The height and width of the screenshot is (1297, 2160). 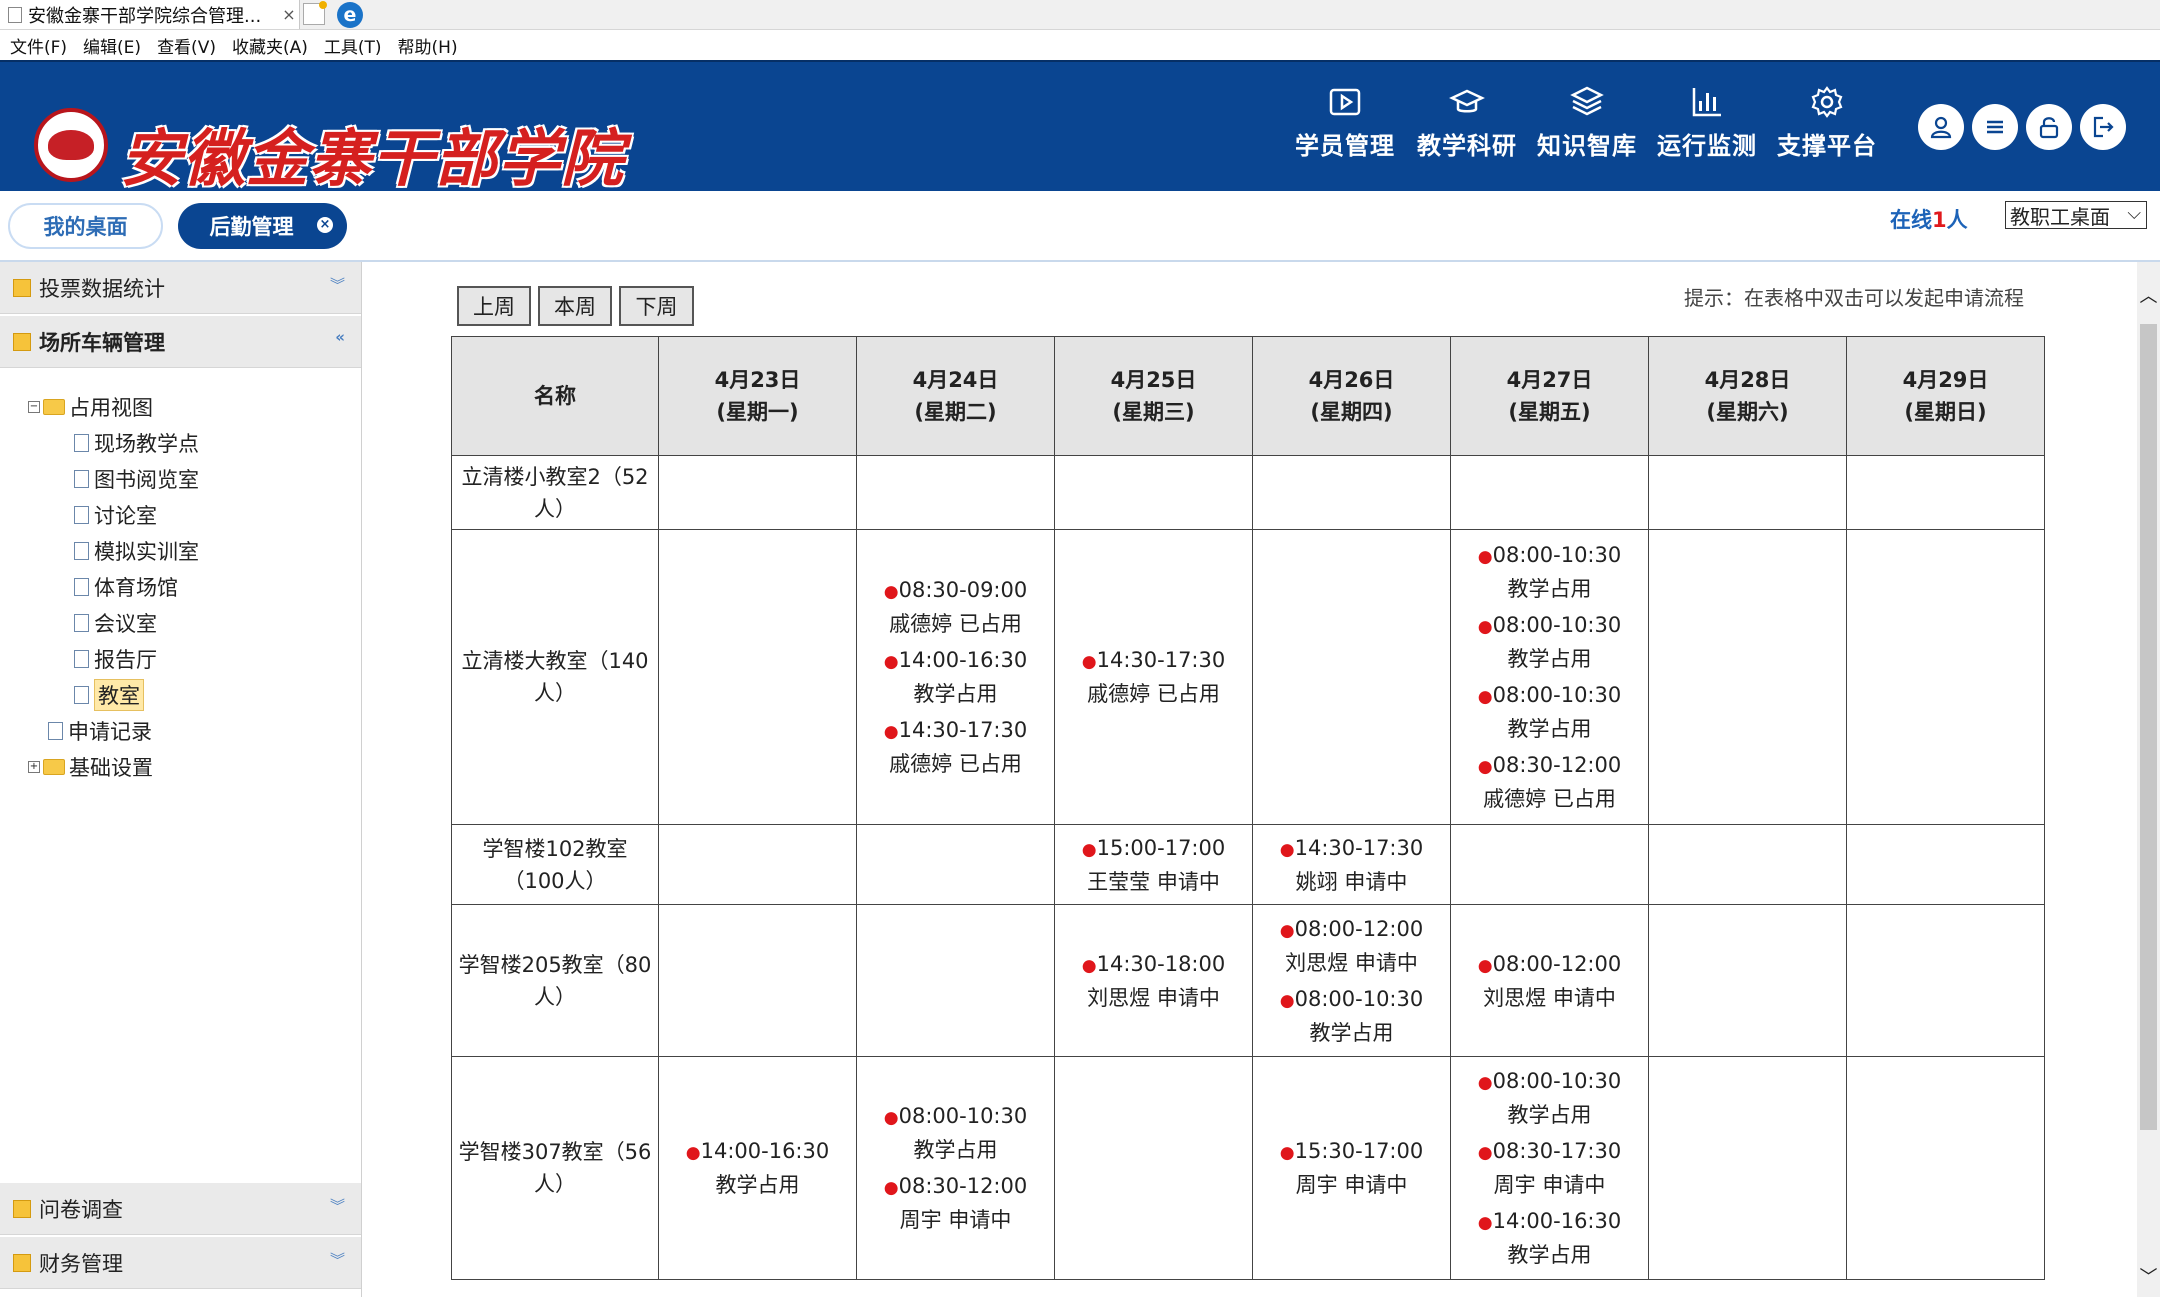 What do you see at coordinates (428, 45) in the screenshot?
I see `menu-help: 帮助(H)` at bounding box center [428, 45].